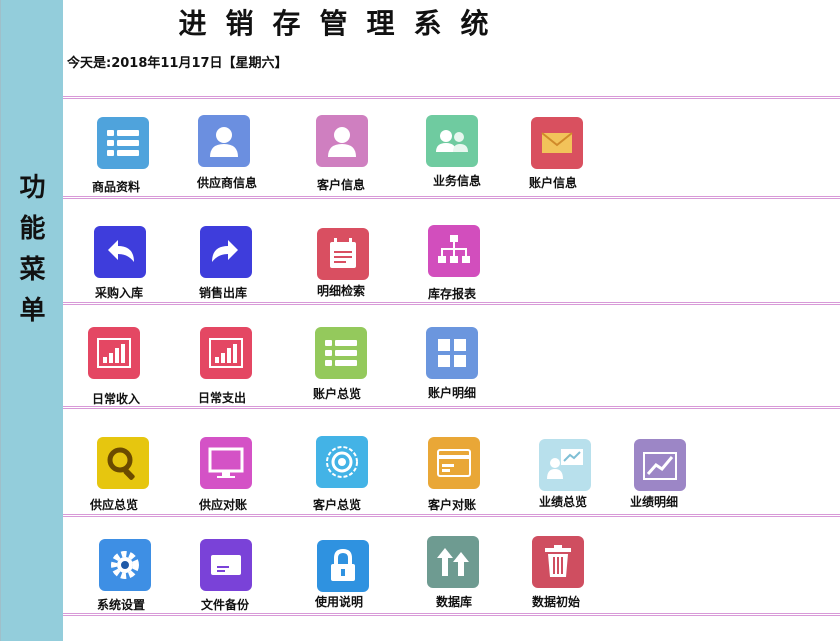  Describe the element at coordinates (452, 293) in the screenshot. I see `menu-item-label: 库存报表` at that location.